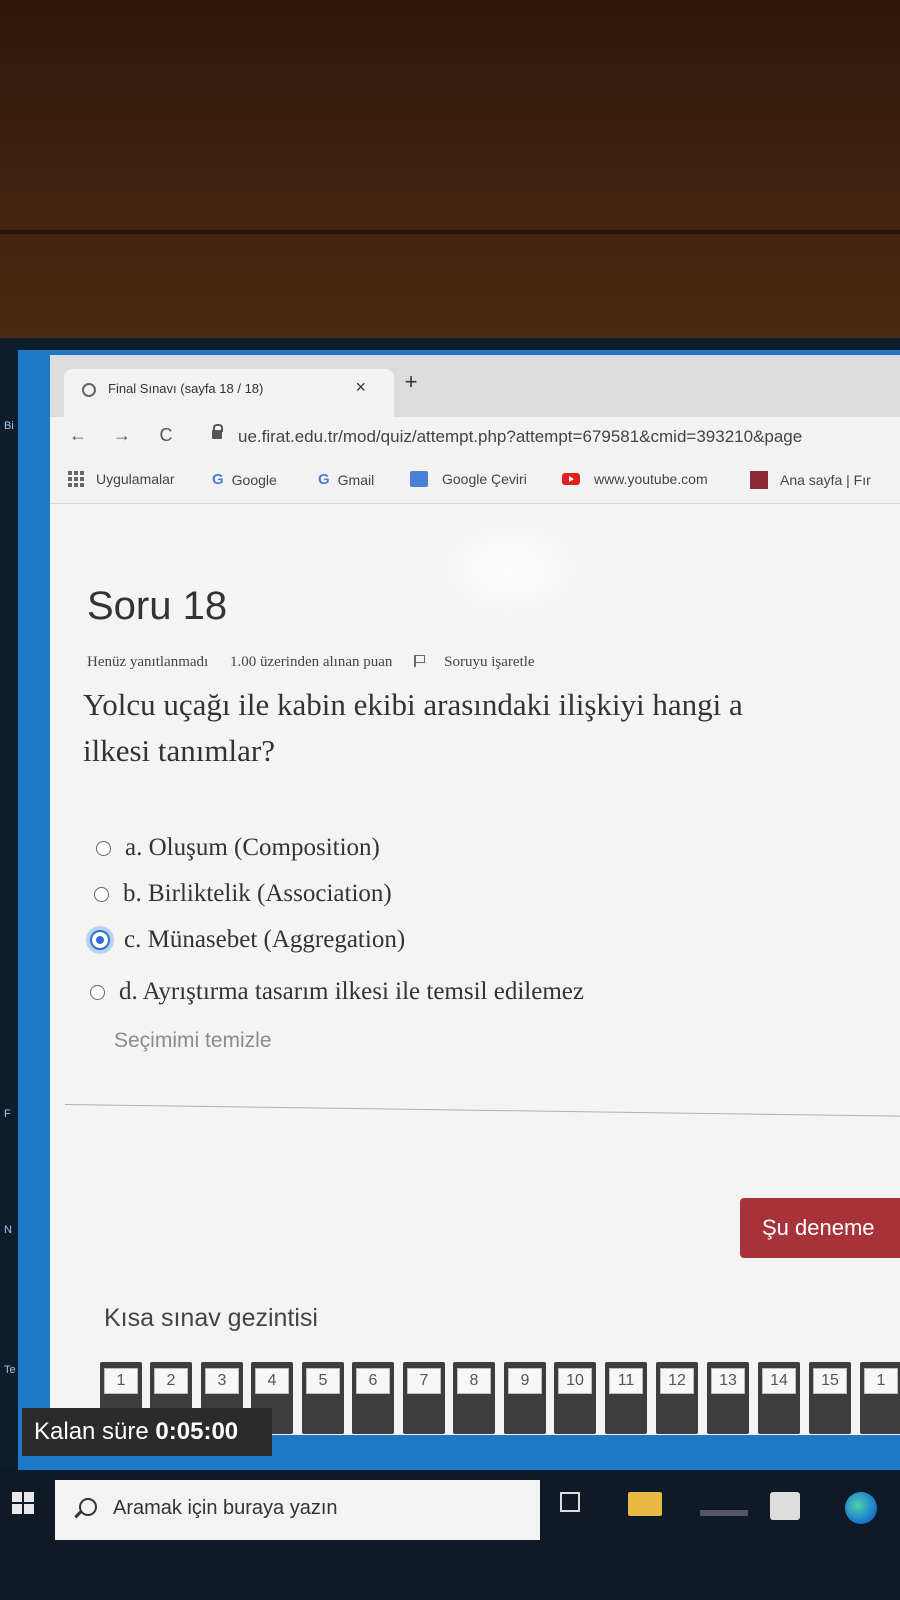 This screenshot has width=900, height=1600. I want to click on bookmark-label: Uygulamalar, so click(135, 479).